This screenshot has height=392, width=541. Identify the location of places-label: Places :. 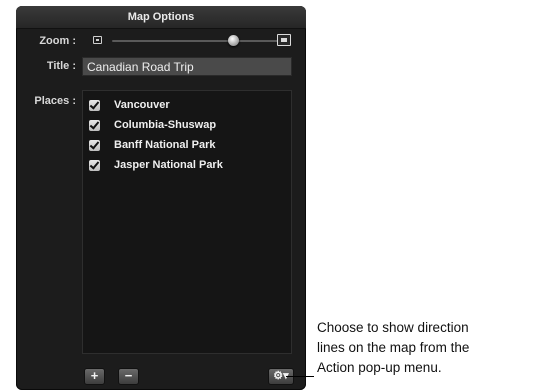
(55, 101).